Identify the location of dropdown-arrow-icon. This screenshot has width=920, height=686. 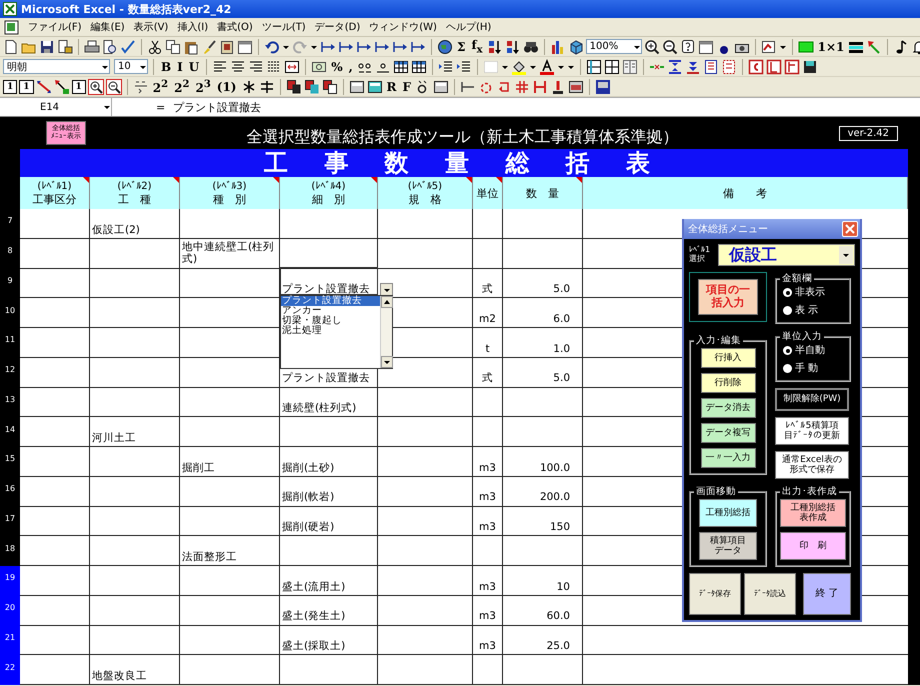
(846, 255).